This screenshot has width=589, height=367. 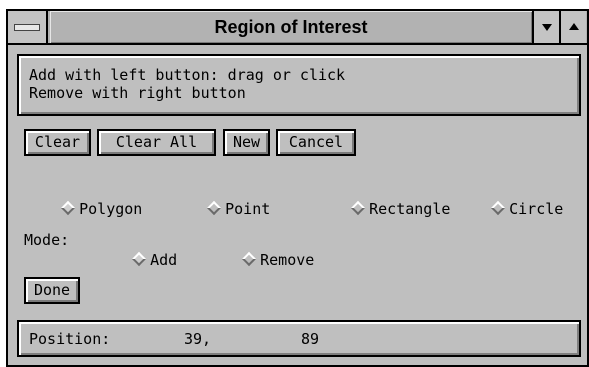 I want to click on radio-label: Polygon, so click(x=111, y=209).